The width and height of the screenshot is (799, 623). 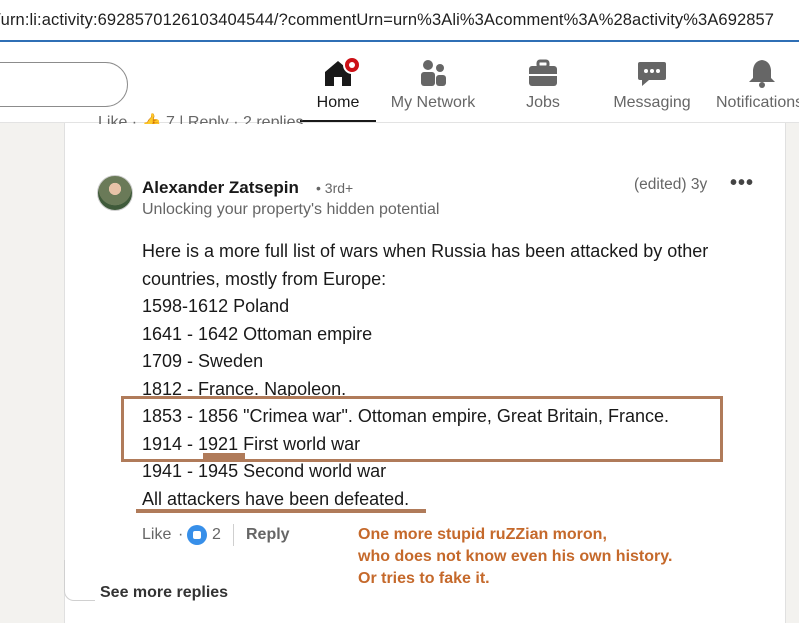 What do you see at coordinates (233, 535) in the screenshot?
I see `divider` at bounding box center [233, 535].